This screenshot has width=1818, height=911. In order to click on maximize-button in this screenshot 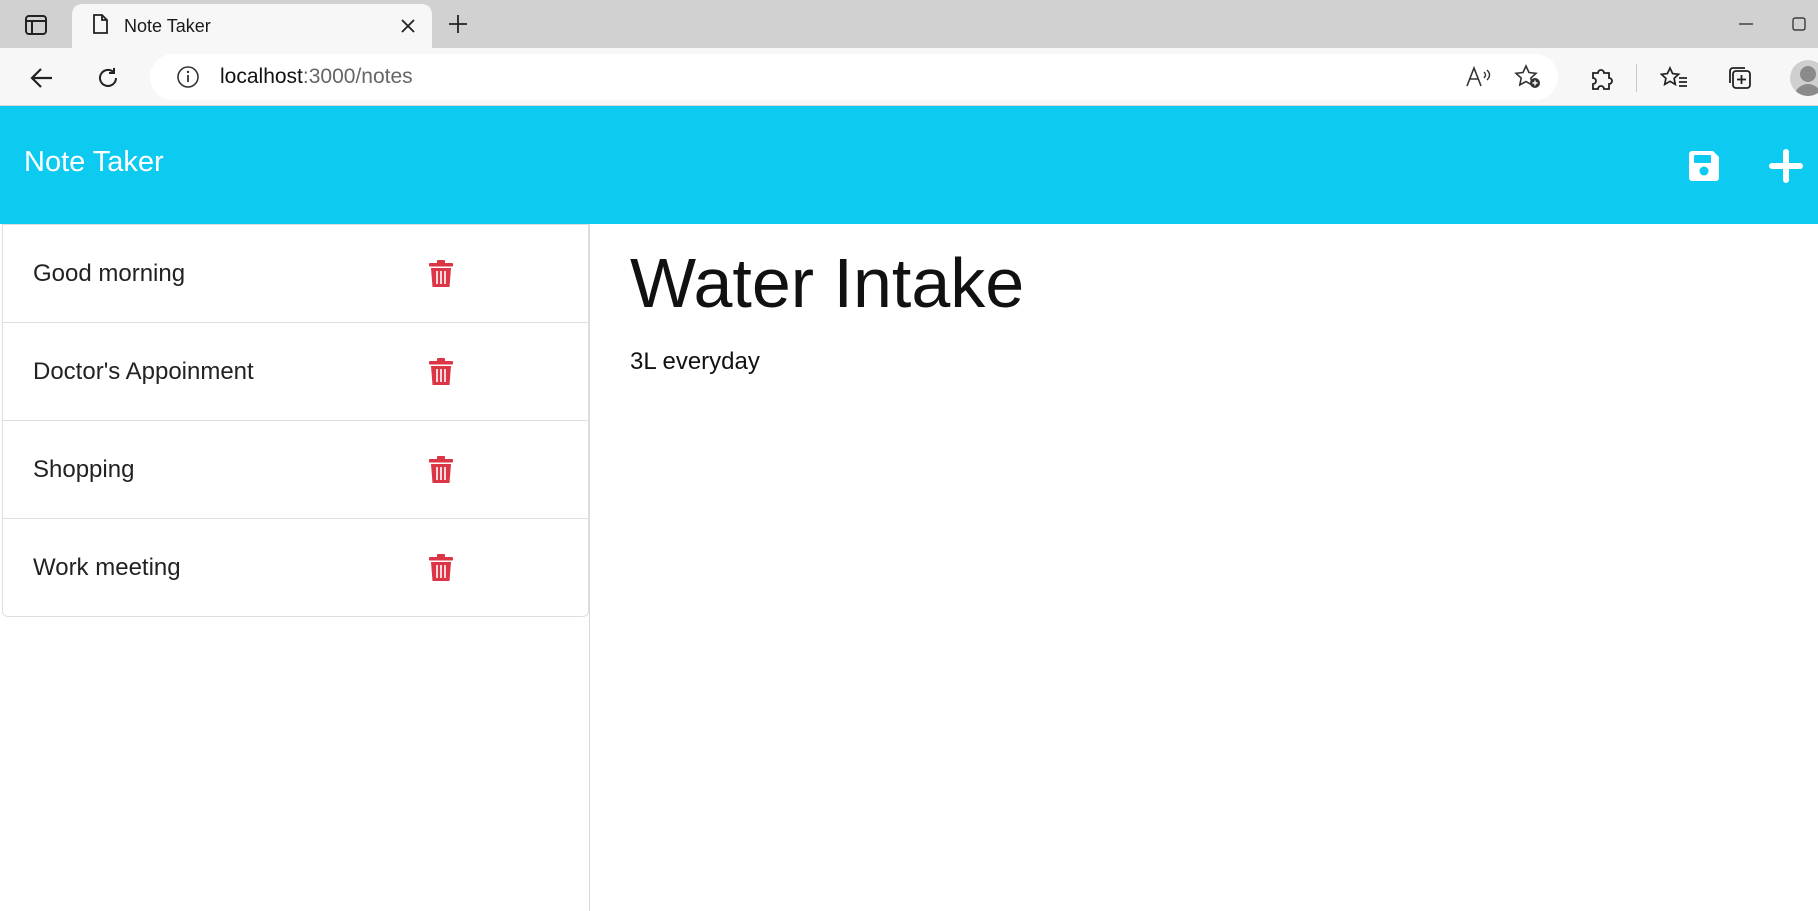, I will do `click(1805, 24)`.